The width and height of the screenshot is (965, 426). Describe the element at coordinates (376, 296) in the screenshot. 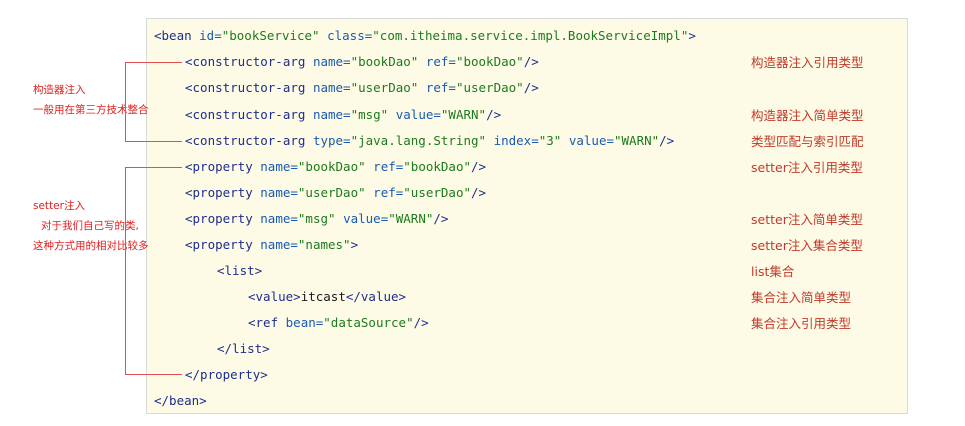

I see `code-tag: </value>` at that location.